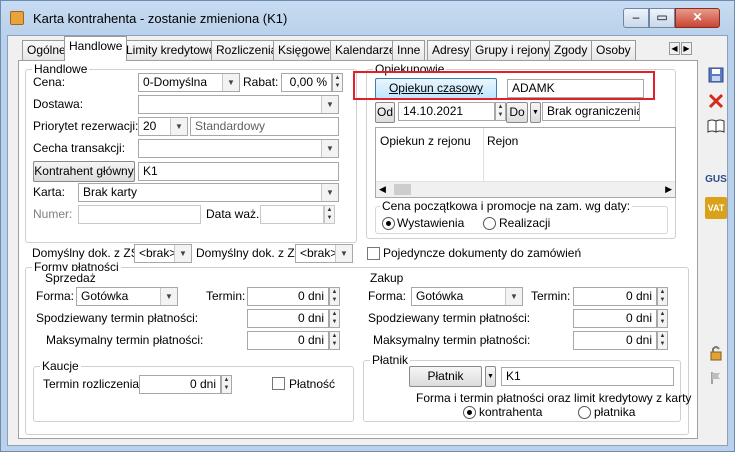  What do you see at coordinates (312, 384) in the screenshot?
I see `kaucje-platnosc-label: Płatność` at bounding box center [312, 384].